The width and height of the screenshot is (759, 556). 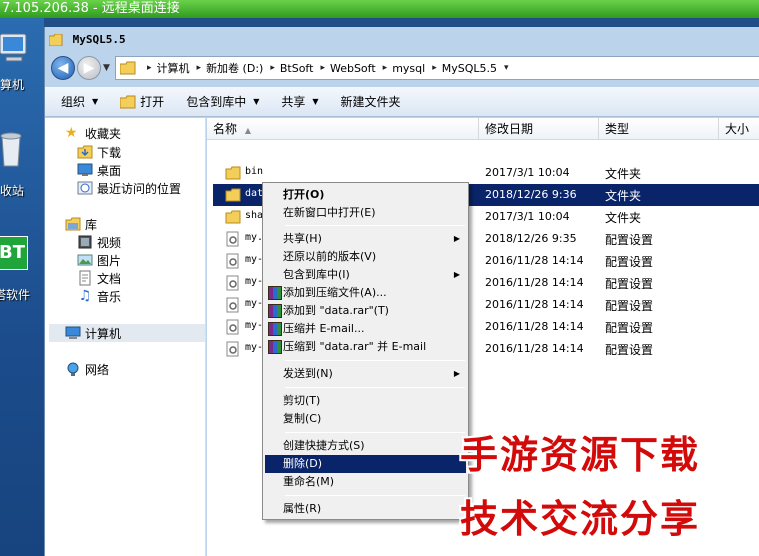 What do you see at coordinates (142, 101) in the screenshot?
I see `open-button: 打开` at bounding box center [142, 101].